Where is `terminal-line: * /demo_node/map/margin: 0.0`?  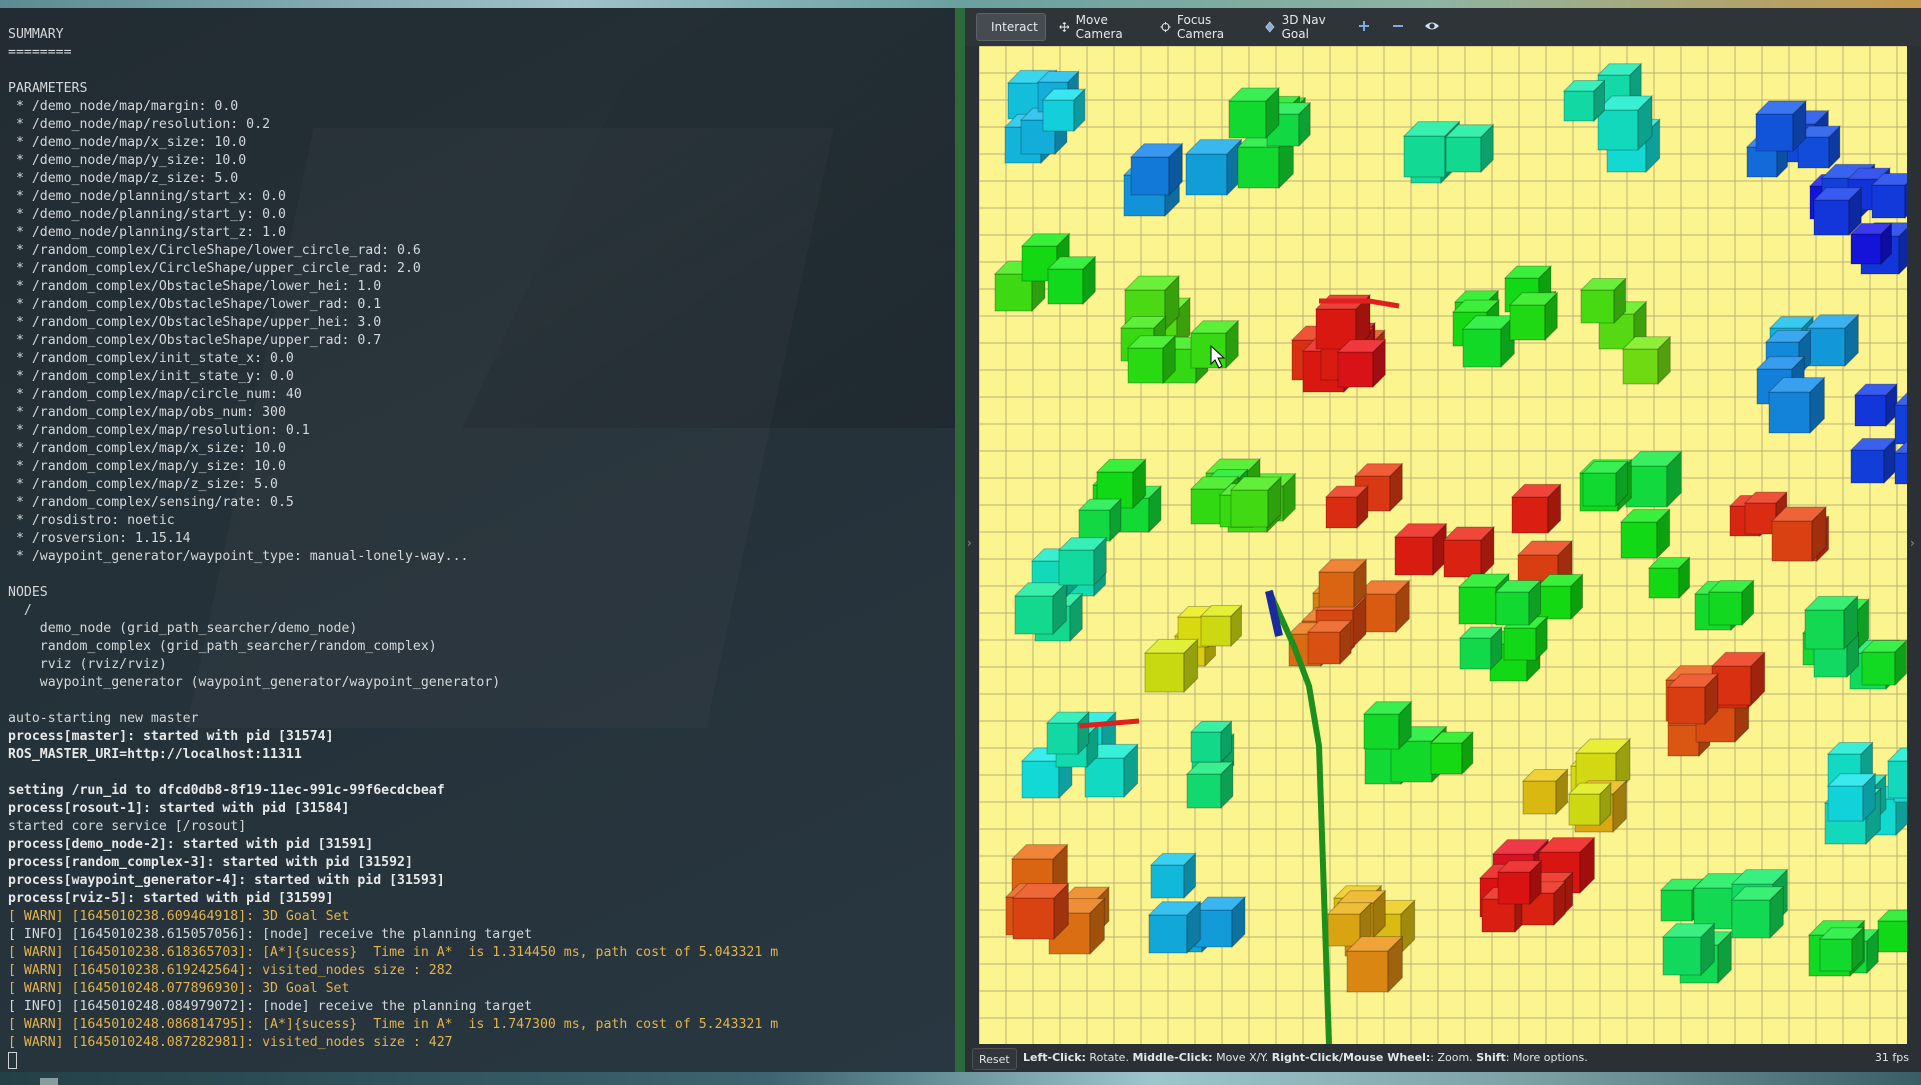
terminal-line: * /demo_node/map/margin: 0.0 is located at coordinates (123, 106).